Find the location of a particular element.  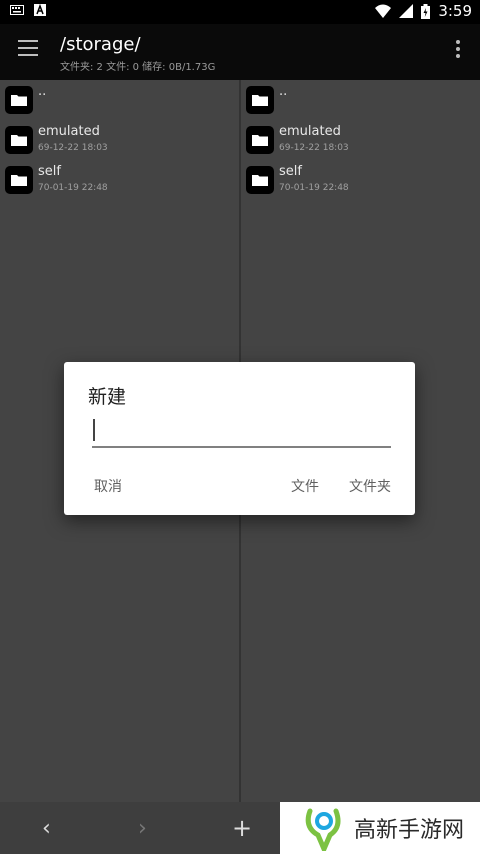

watermark-logo-icon is located at coordinates (323, 829).